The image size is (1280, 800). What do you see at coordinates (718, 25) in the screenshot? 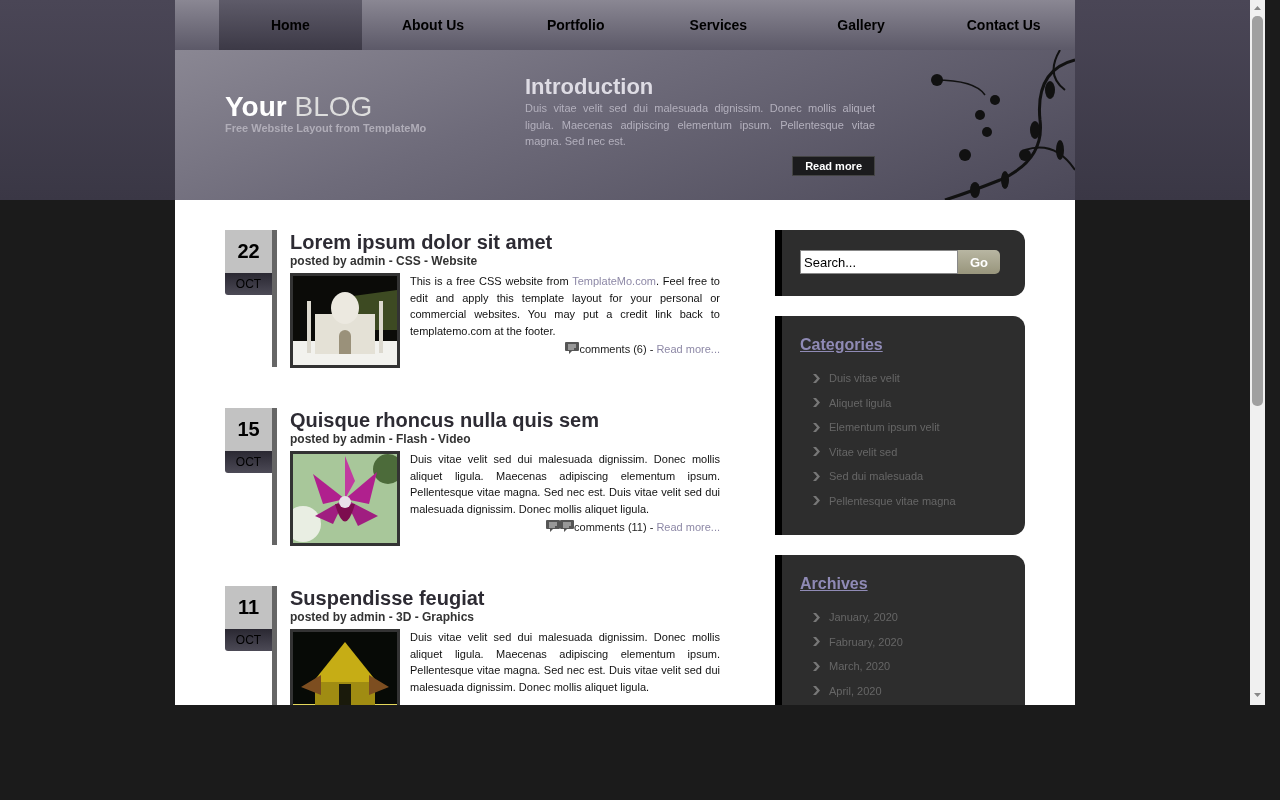
I see `nav-tab: Services` at bounding box center [718, 25].